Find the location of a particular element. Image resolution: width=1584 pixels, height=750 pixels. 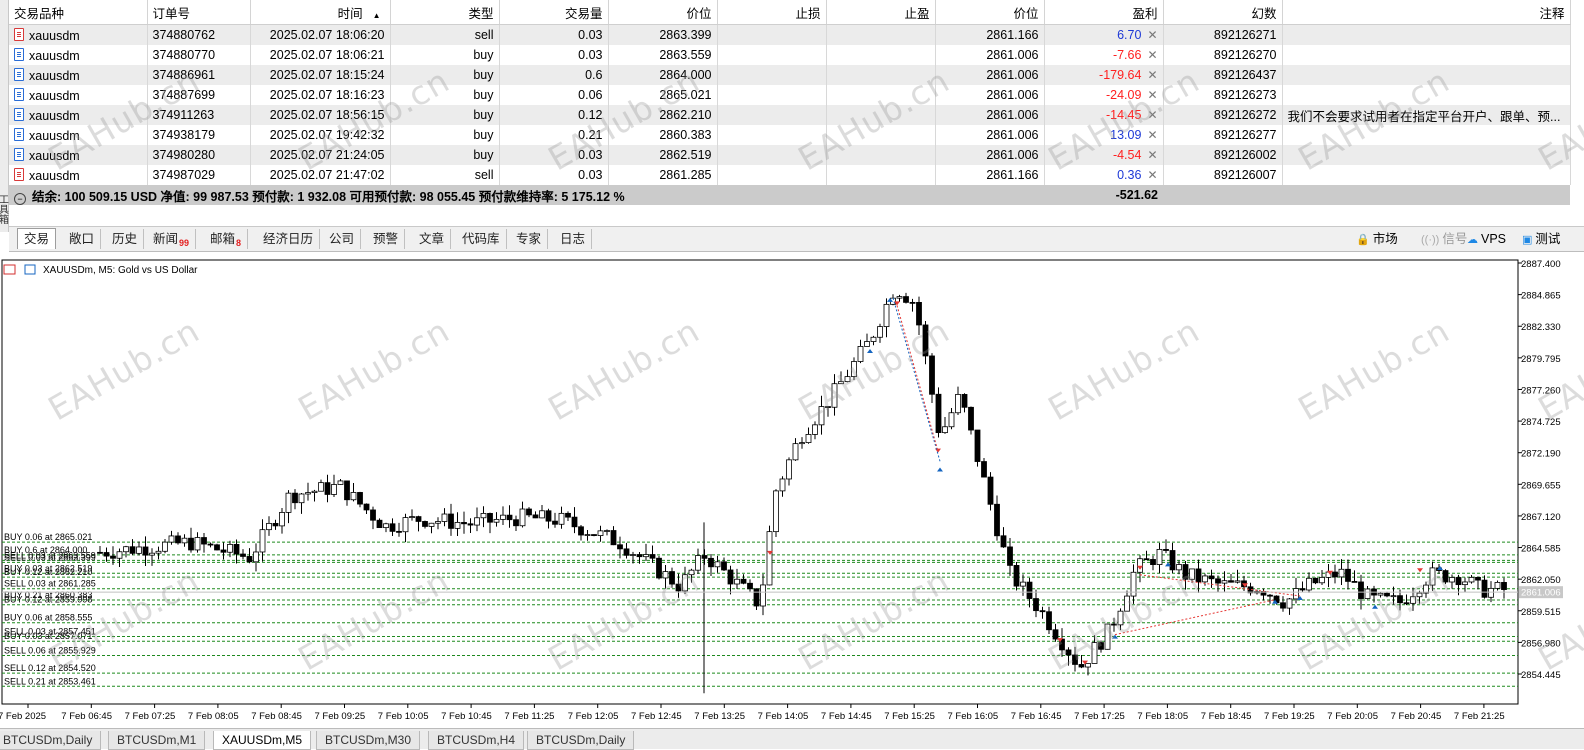

tab-9: 代码库 is located at coordinates (481, 239).